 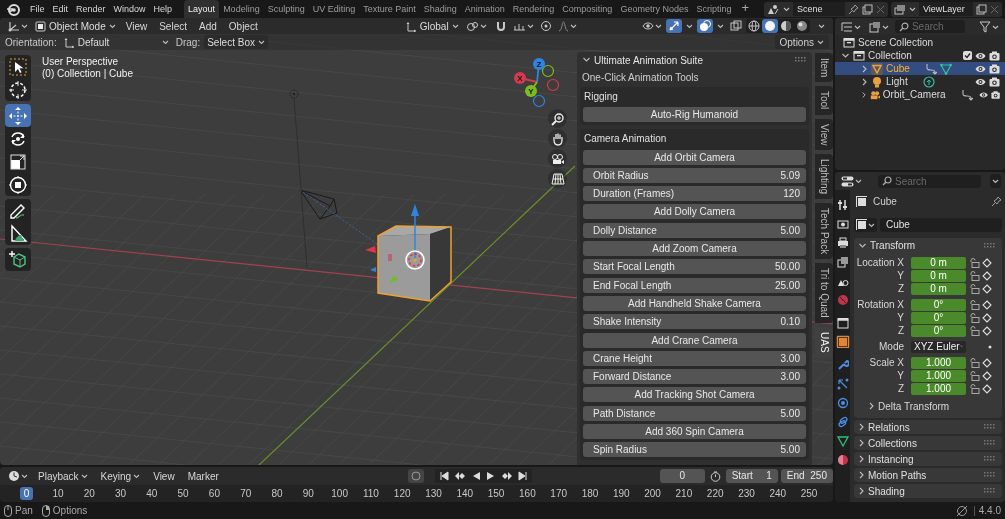 I want to click on jump-start-icon, so click(x=443, y=476).